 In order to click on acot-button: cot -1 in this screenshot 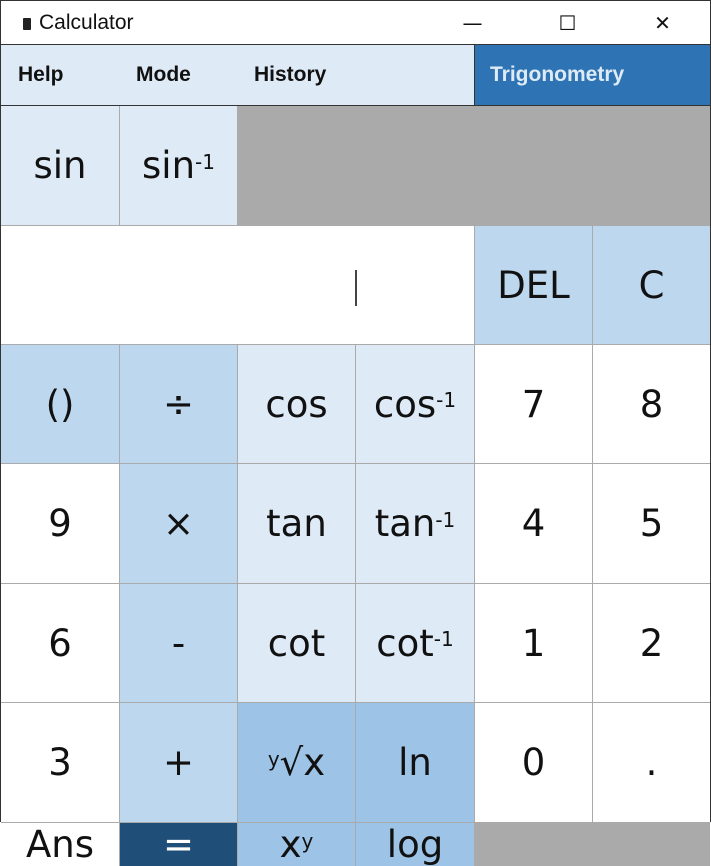, I will do `click(415, 643)`.